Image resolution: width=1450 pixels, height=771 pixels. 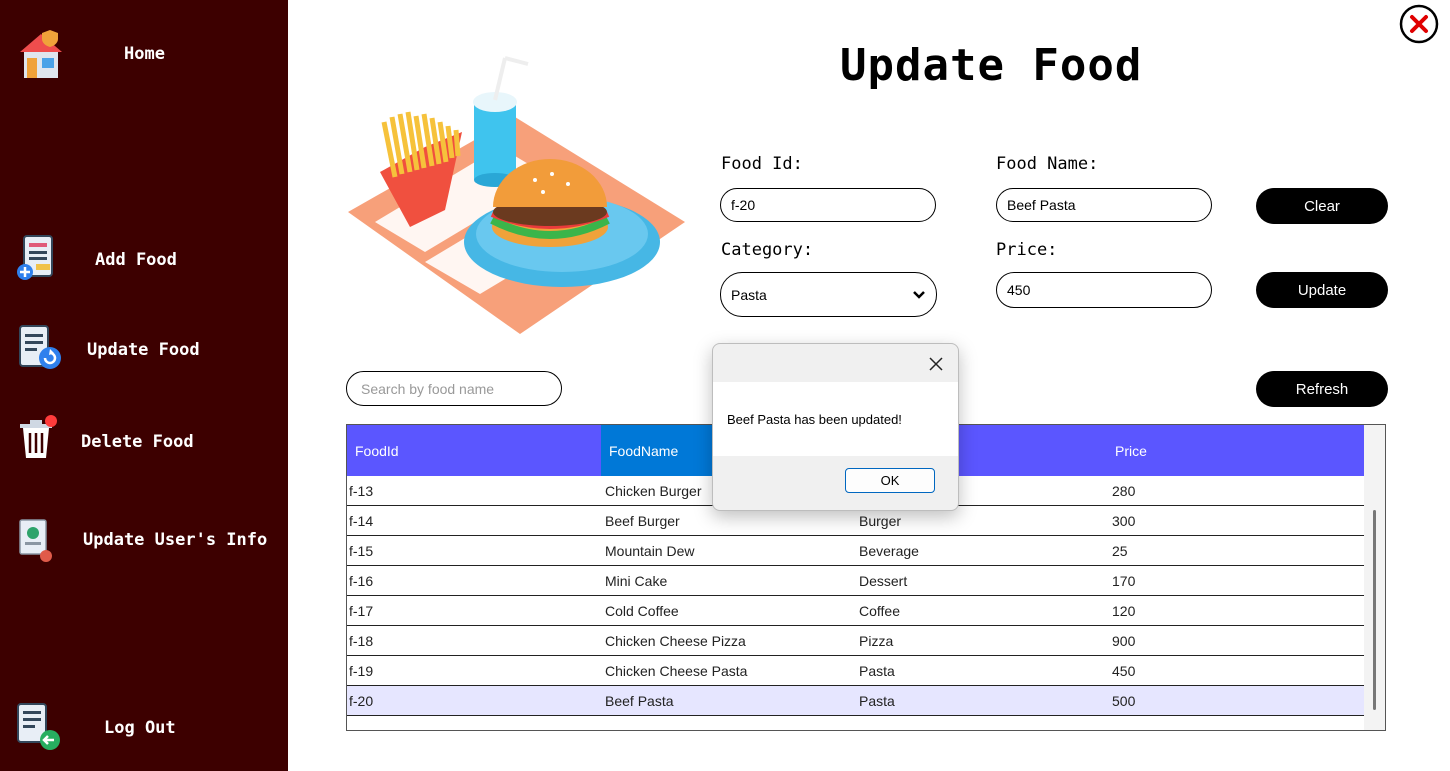 What do you see at coordinates (883, 580) in the screenshot?
I see `table-cell: Dessert` at bounding box center [883, 580].